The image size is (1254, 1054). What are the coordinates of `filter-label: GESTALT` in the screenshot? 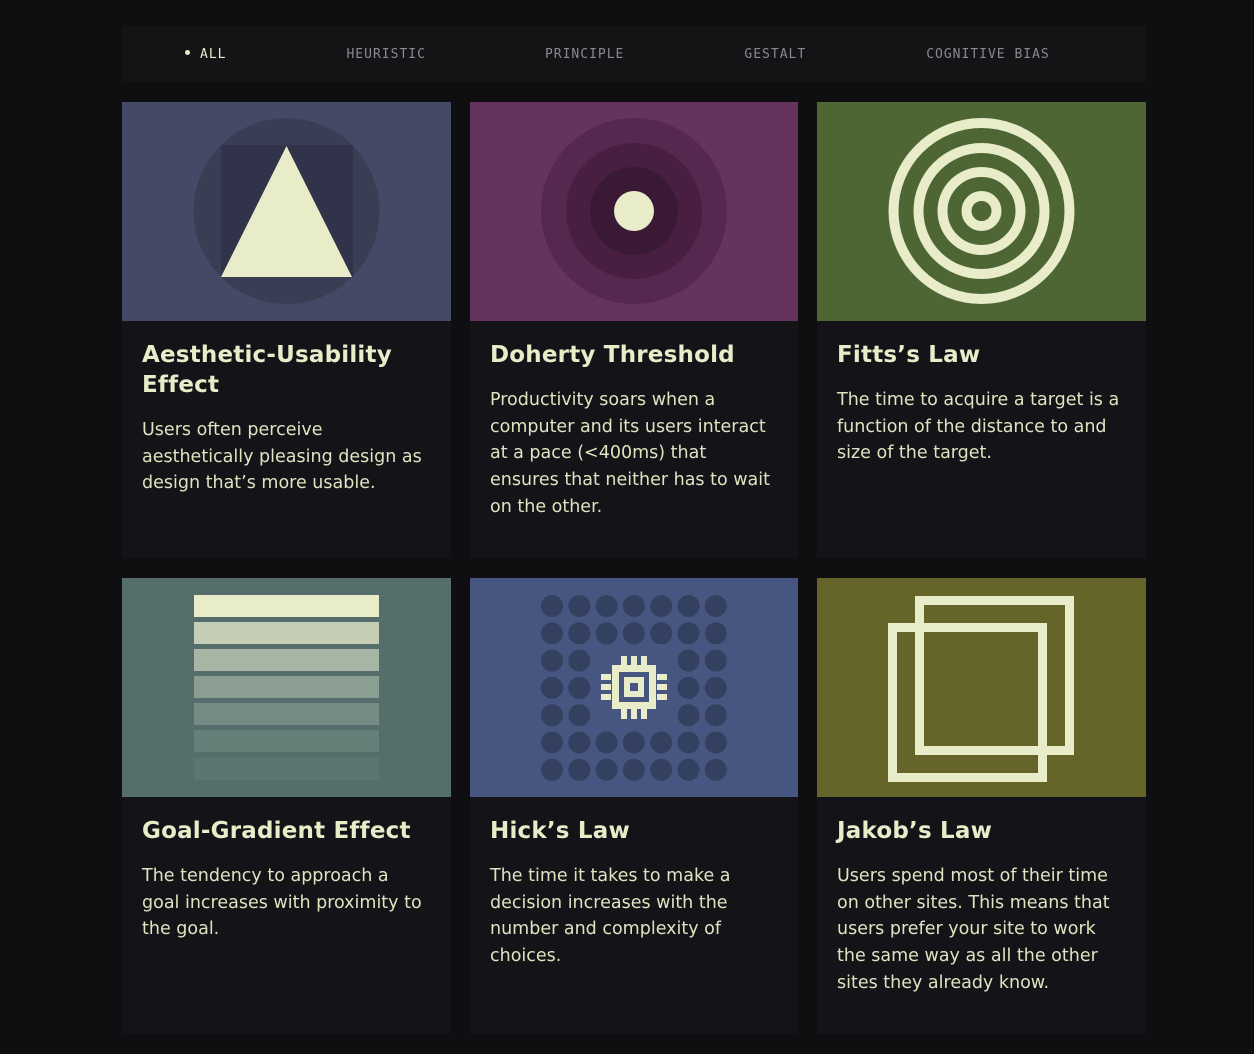 It's located at (775, 54).